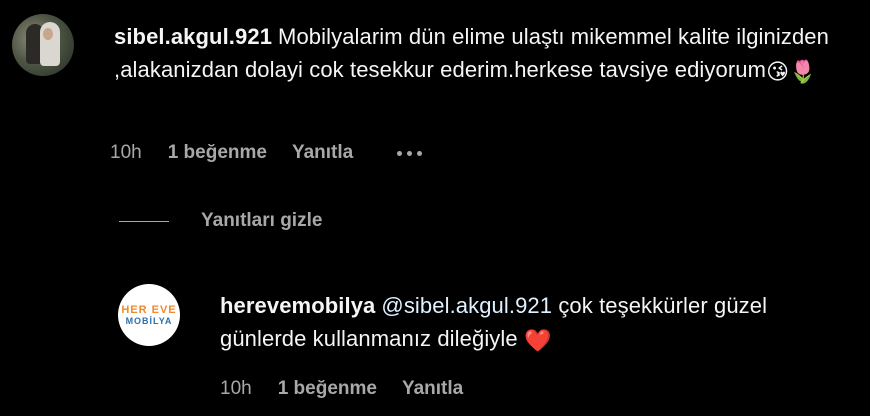 This screenshot has width=870, height=416. What do you see at coordinates (791, 71) in the screenshot?
I see `comment-emoji: 😘🌷` at bounding box center [791, 71].